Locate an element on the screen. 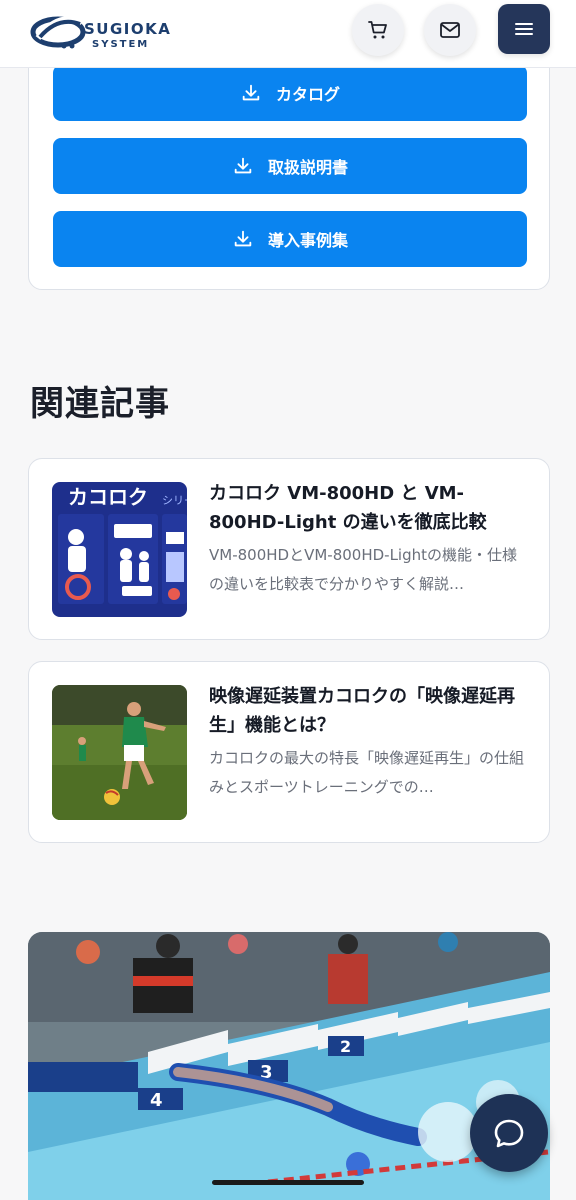  article-title: カコロク VM-800HD と VM-800HD-Light の違いを徹底比較 is located at coordinates (369, 508).